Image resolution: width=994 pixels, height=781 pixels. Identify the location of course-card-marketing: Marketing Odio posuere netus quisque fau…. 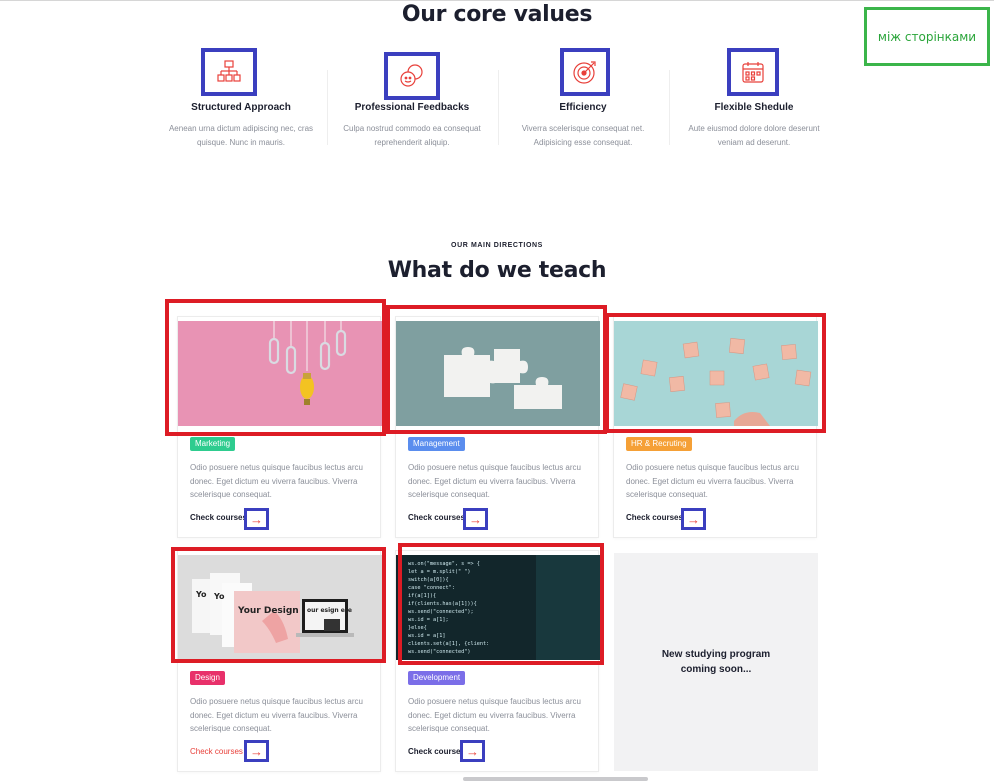
(279, 427).